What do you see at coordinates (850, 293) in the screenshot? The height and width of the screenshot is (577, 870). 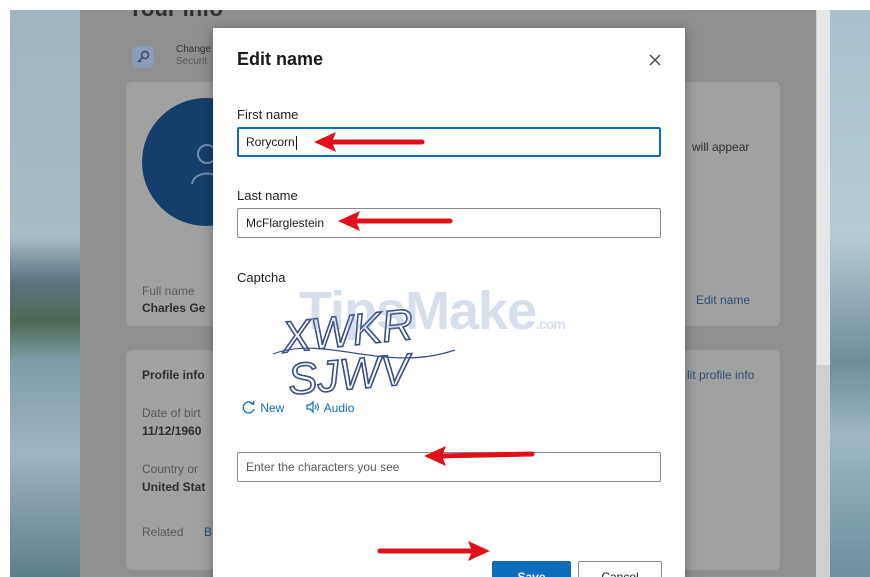 I see `desktop-wallpaper-right` at bounding box center [850, 293].